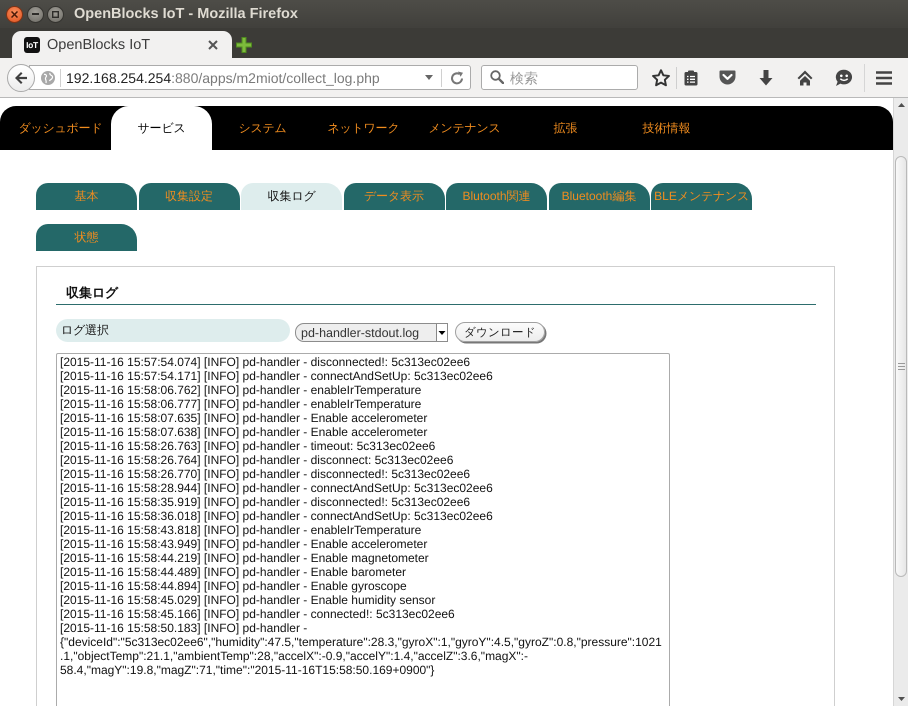 The image size is (908, 706). Describe the element at coordinates (901, 699) in the screenshot. I see `scroll-down-arrow-icon` at that location.